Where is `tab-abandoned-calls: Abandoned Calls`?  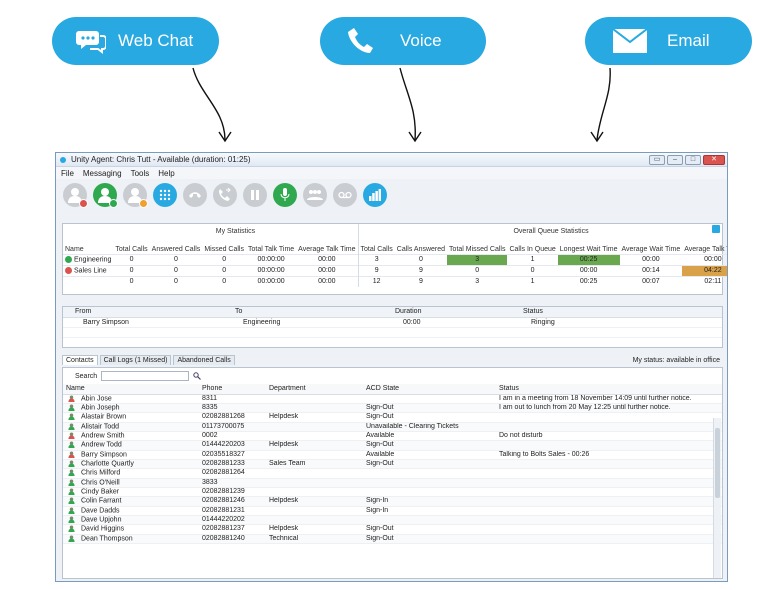
tab-abandoned-calls: Abandoned Calls is located at coordinates (204, 360).